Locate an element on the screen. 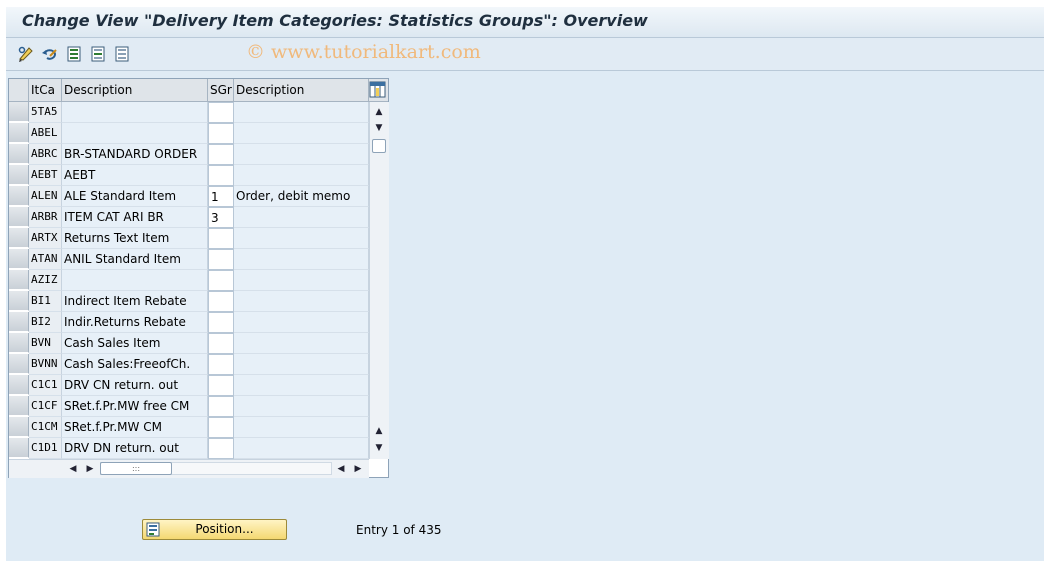  cell-sgr-input: 3 is located at coordinates (221, 217).